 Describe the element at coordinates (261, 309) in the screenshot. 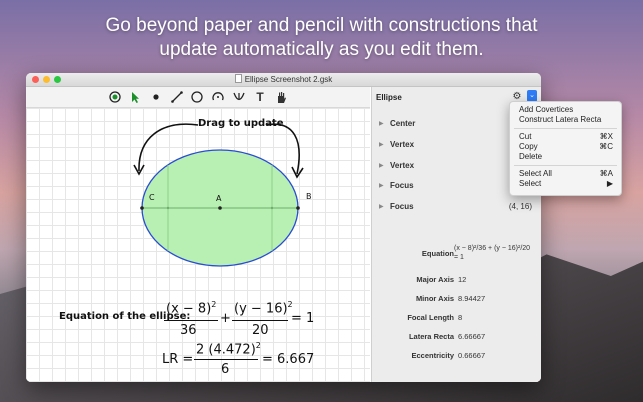

I see `eq-term2-num-text: (y − 16)` at that location.